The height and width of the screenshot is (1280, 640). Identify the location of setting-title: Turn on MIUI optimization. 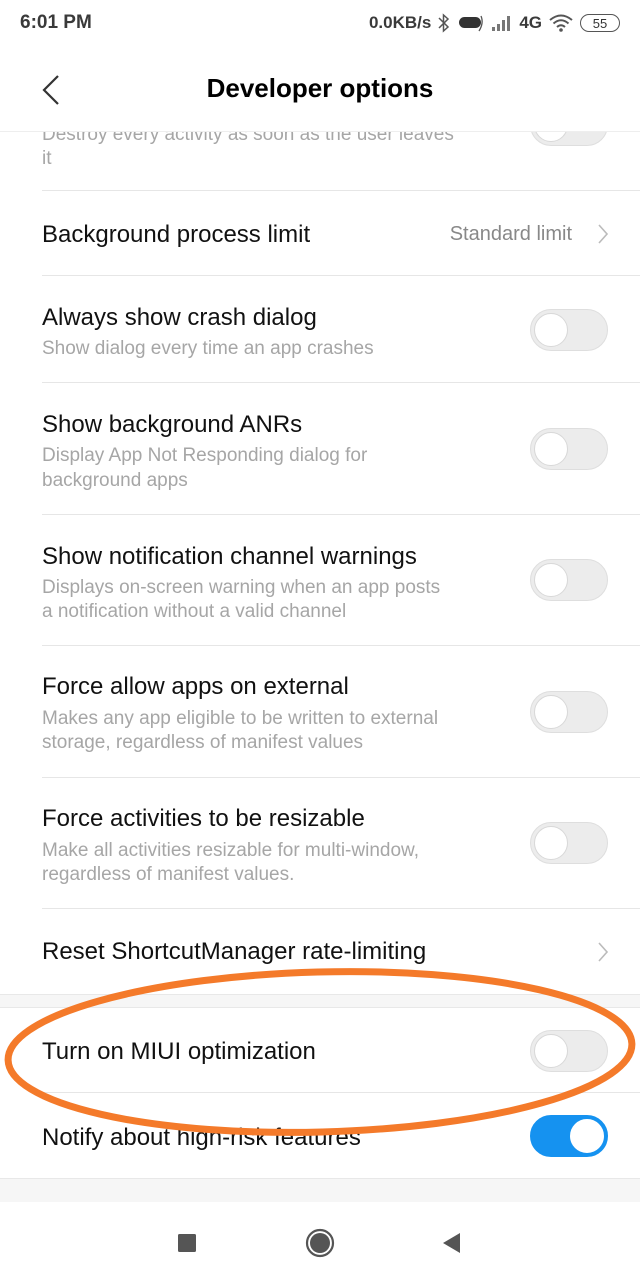
(179, 1051).